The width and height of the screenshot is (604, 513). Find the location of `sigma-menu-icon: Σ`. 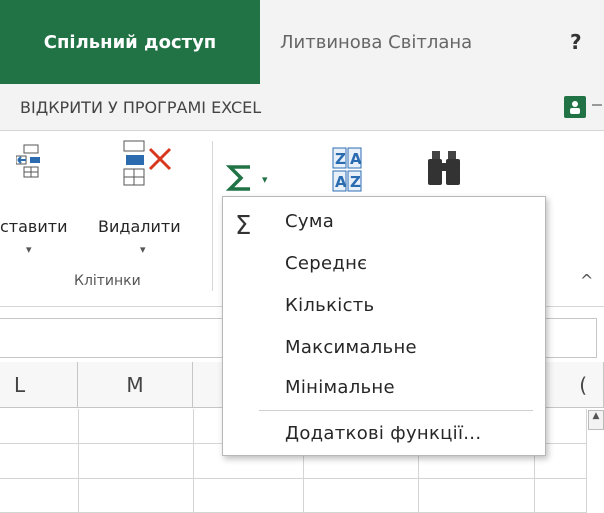

sigma-menu-icon: Σ is located at coordinates (243, 226).